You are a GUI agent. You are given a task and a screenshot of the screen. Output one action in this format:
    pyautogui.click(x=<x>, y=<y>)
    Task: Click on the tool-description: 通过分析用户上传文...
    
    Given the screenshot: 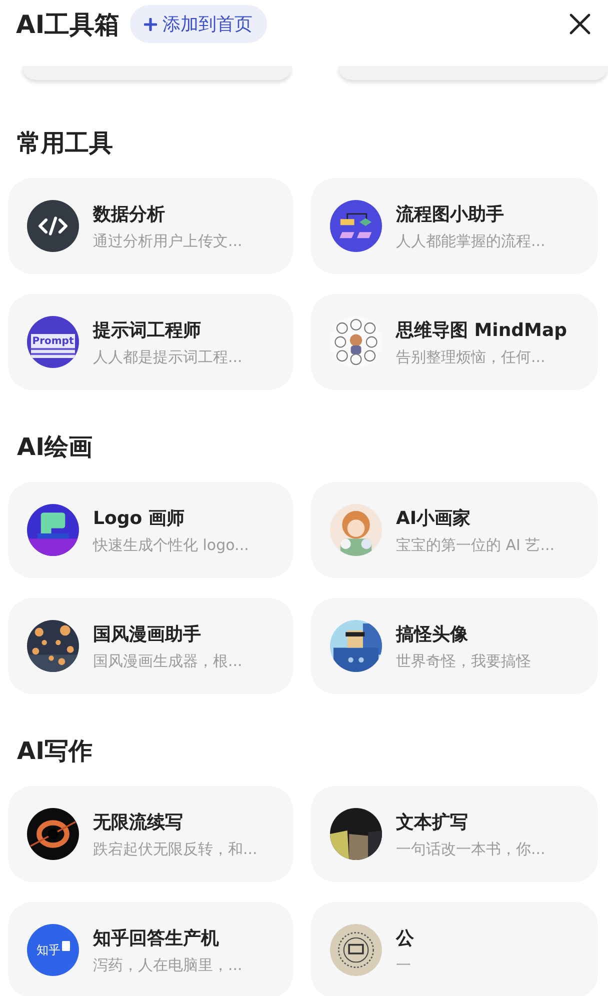 What is the action you would take?
    pyautogui.click(x=167, y=241)
    